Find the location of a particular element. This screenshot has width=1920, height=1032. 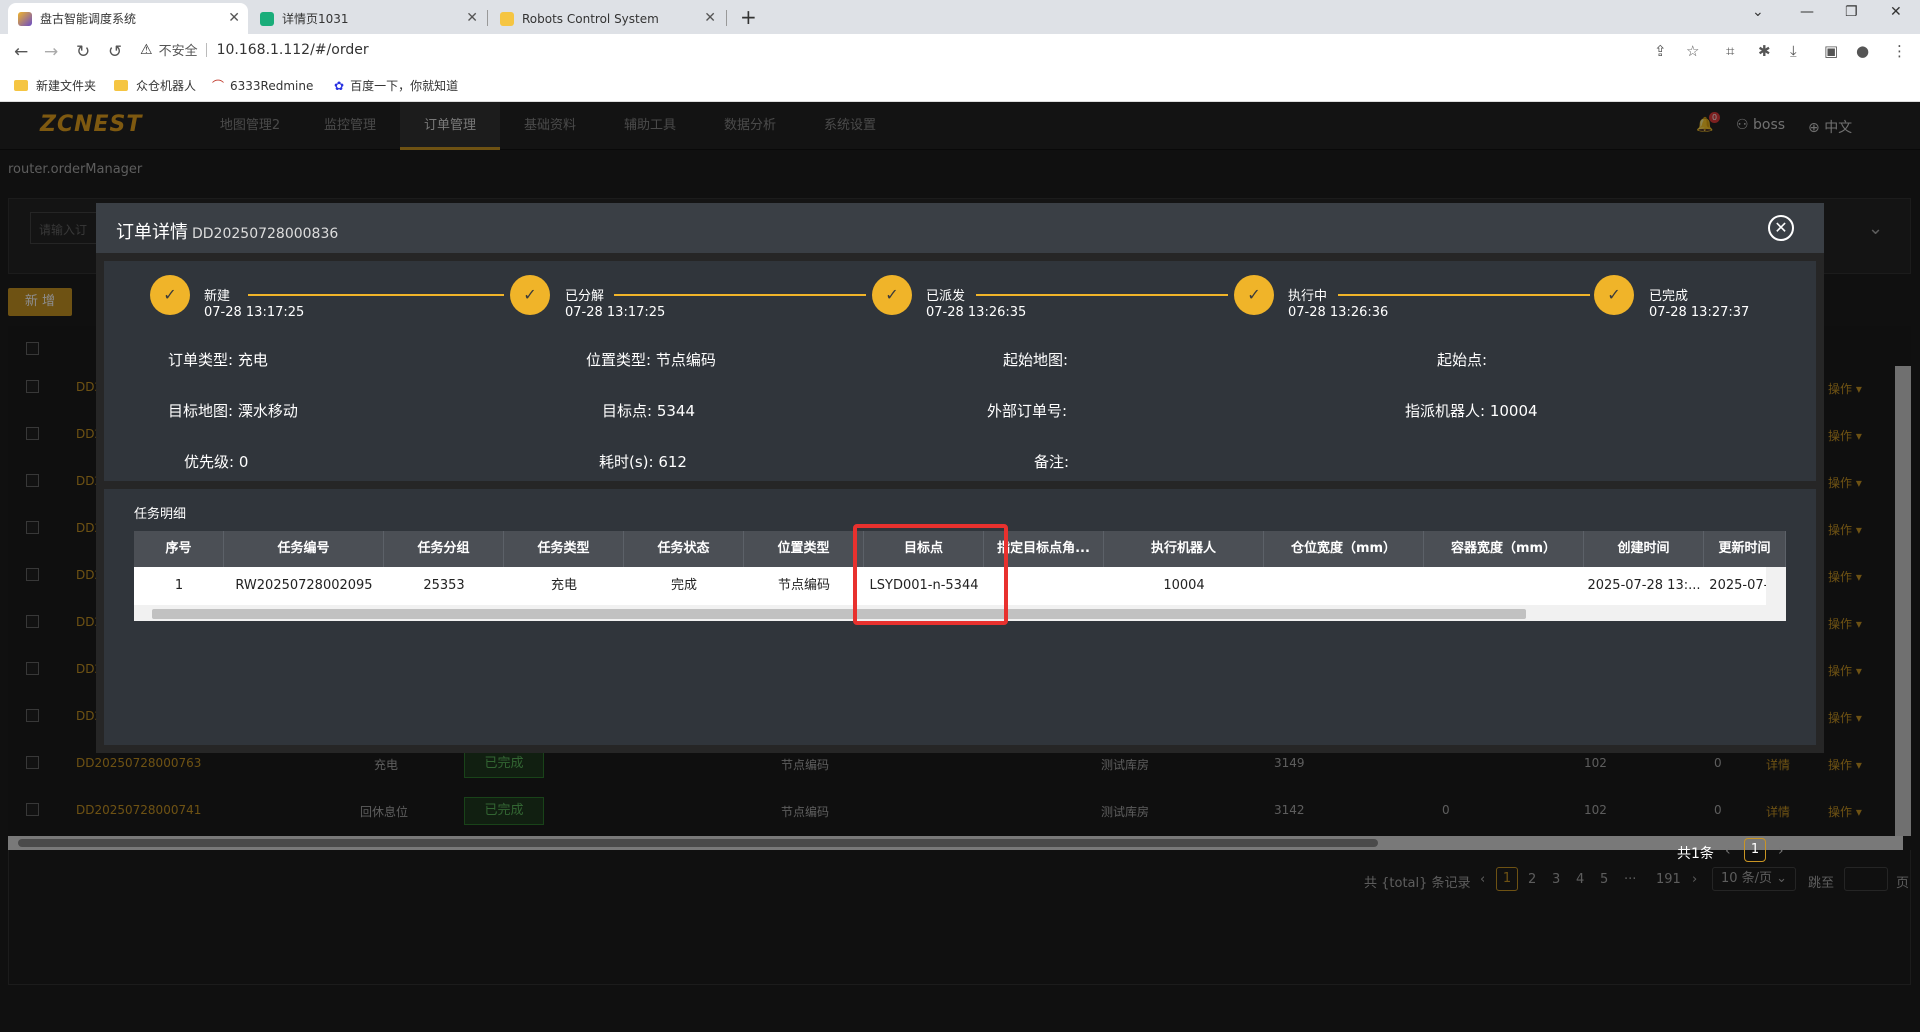

cell-pos-type: 节点编码 is located at coordinates (803, 585).